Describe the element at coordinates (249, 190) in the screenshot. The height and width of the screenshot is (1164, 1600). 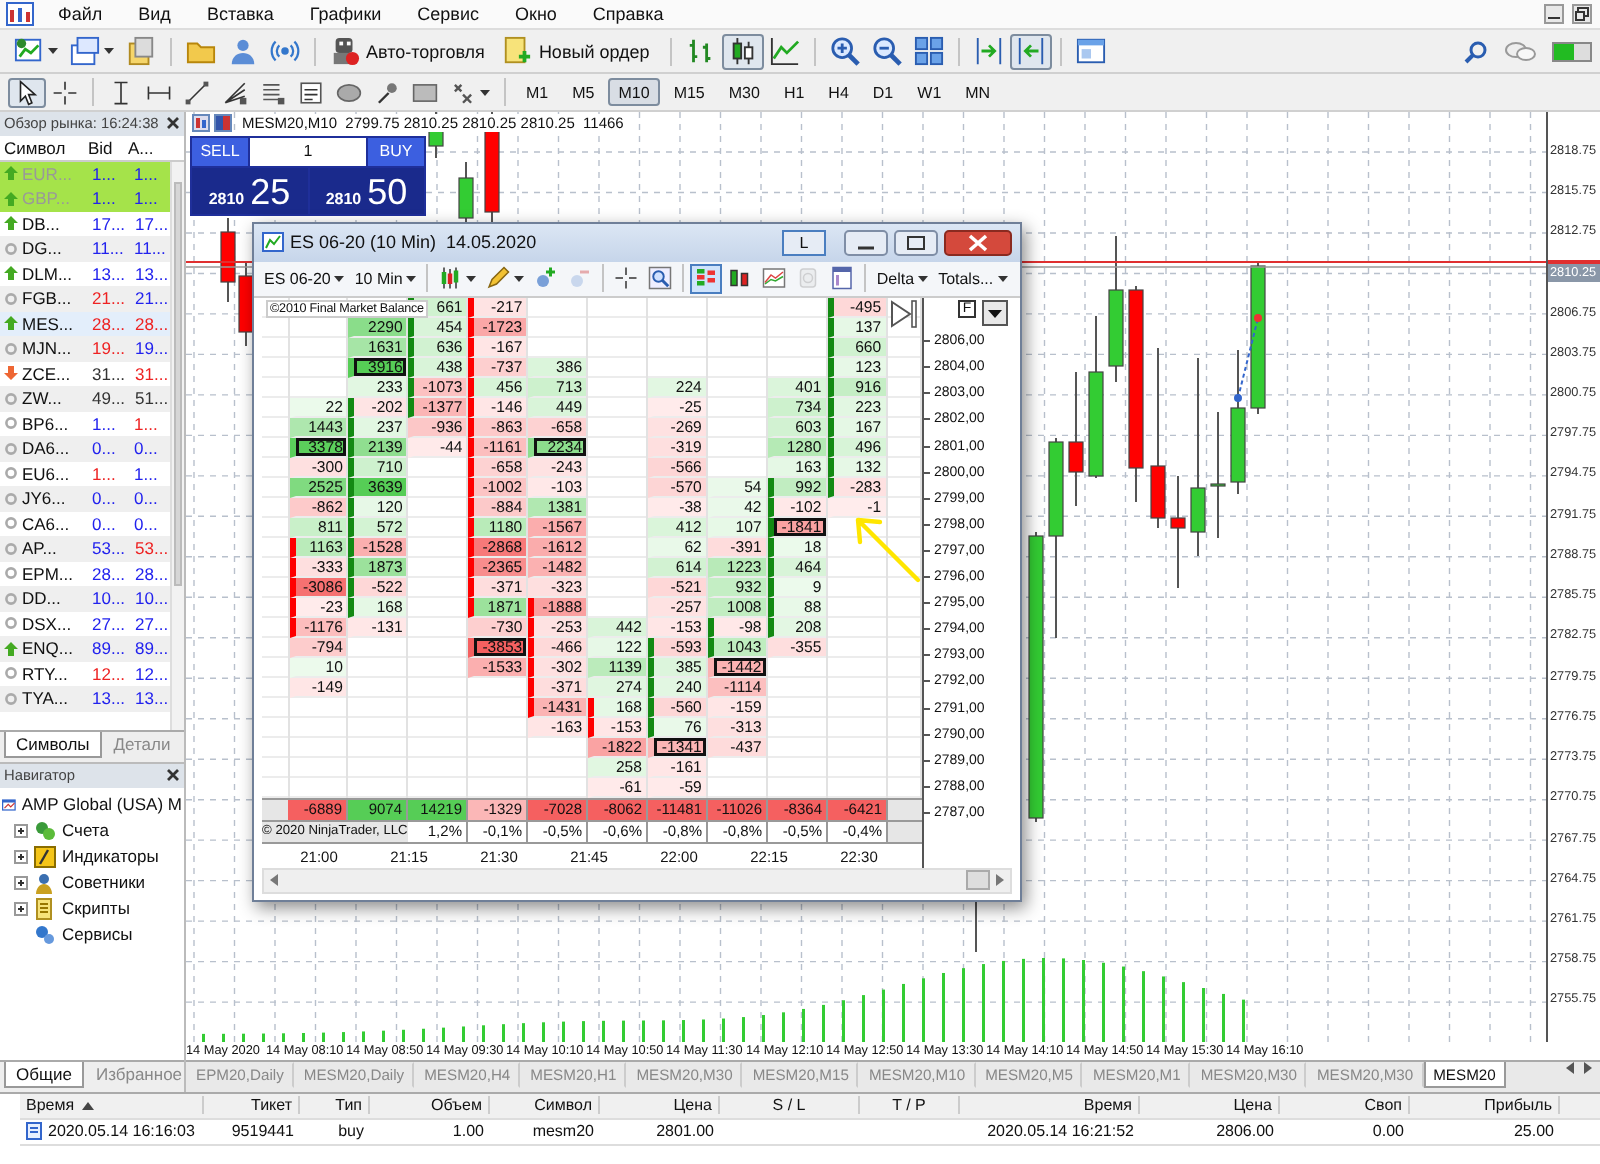
I see `bid-price-box: 2810 25` at that location.